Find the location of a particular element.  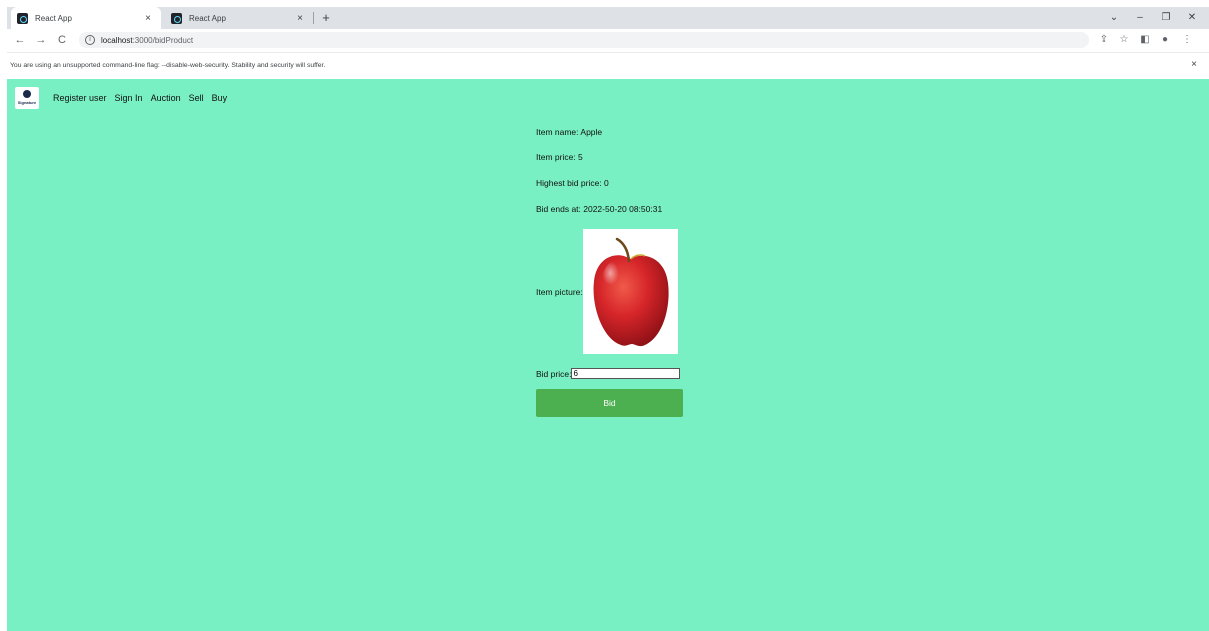

bid-price-row: Bid price: is located at coordinates (608, 373).